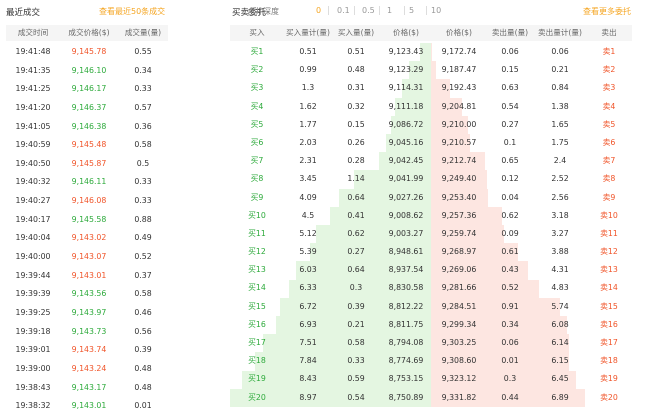 The image size is (653, 417). Describe the element at coordinates (459, 324) in the screenshot. I see `ask-price: 9,299.34` at that location.